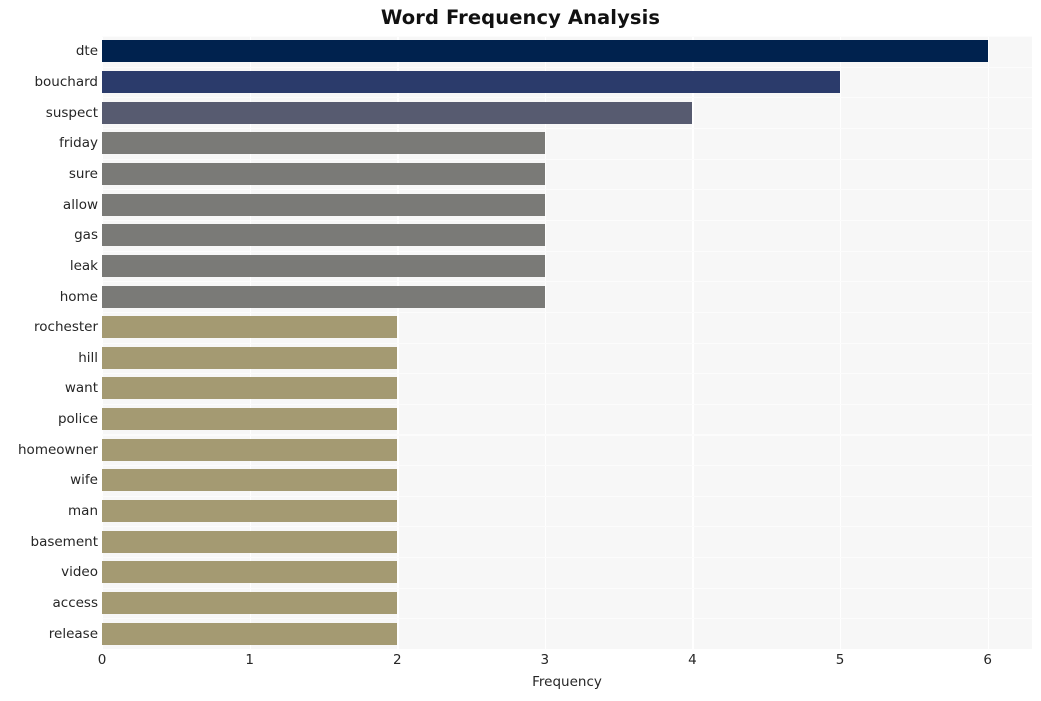  I want to click on y-axis-tick-label: hill, so click(88, 357).